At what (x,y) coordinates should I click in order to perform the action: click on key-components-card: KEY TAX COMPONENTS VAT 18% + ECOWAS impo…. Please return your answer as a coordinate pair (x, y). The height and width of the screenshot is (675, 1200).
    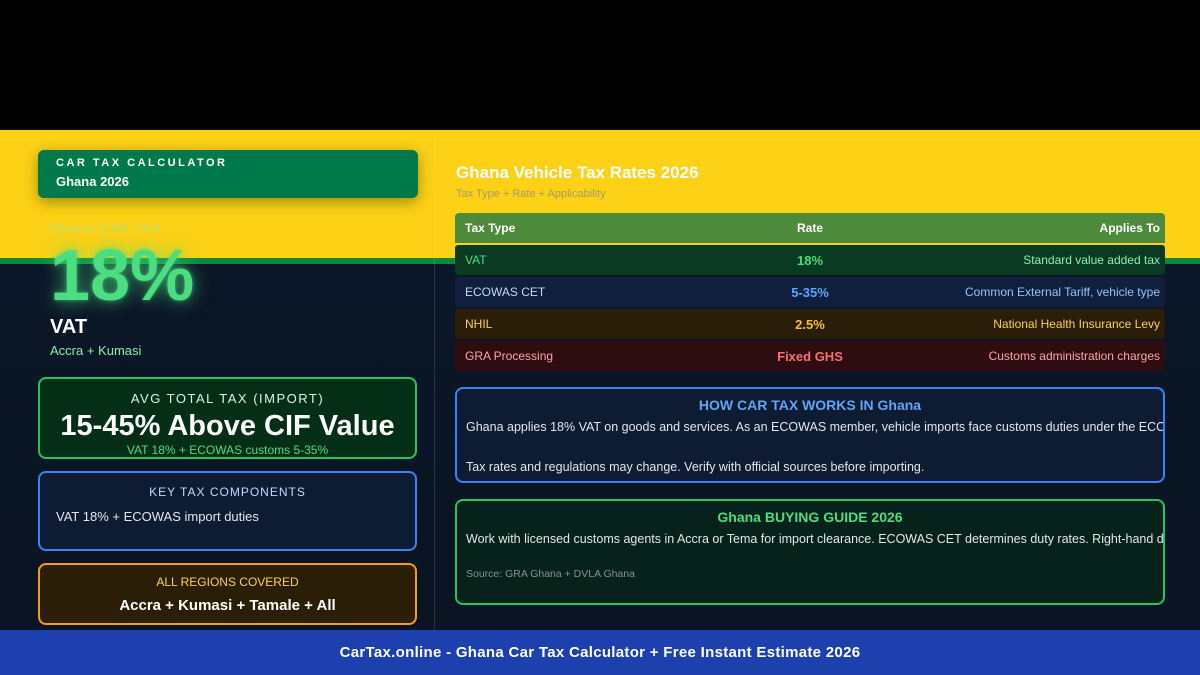
    Looking at the image, I should click on (227, 511).